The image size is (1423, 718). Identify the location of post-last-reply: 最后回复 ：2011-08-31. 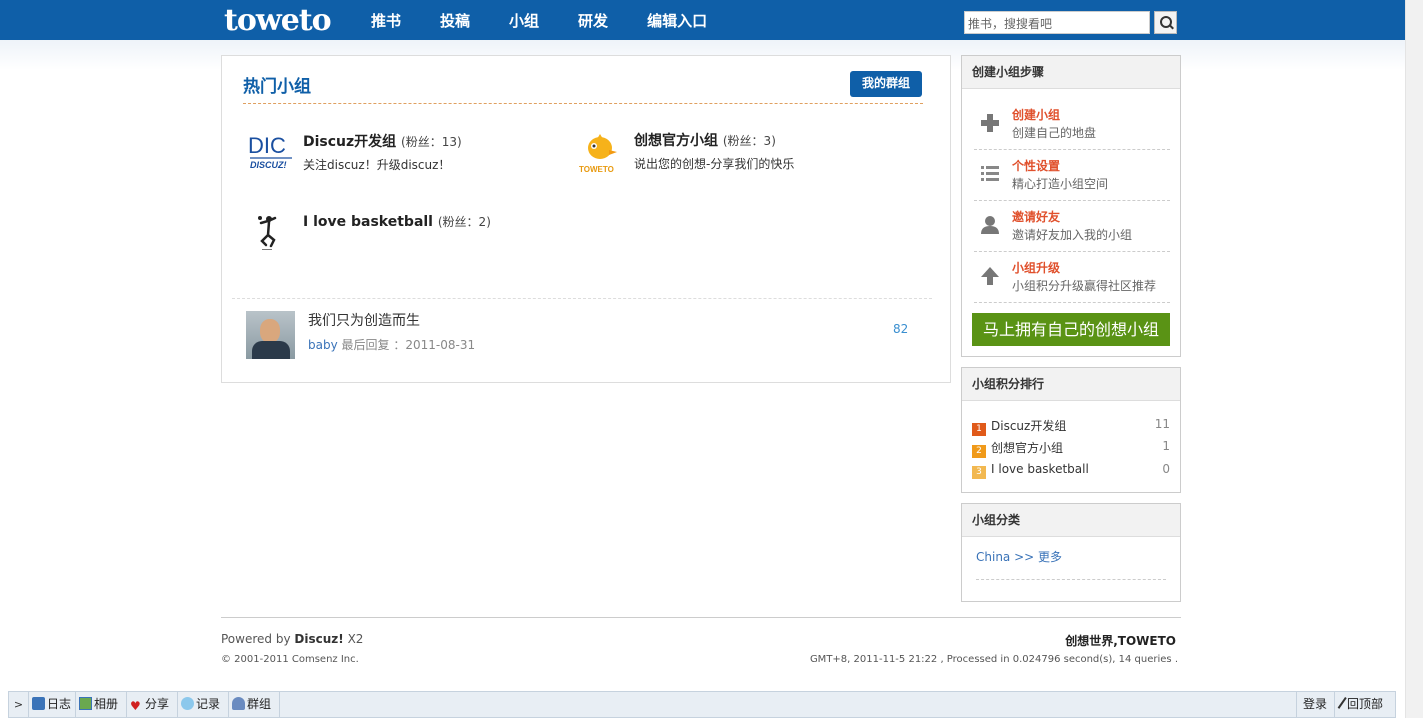
(408, 345).